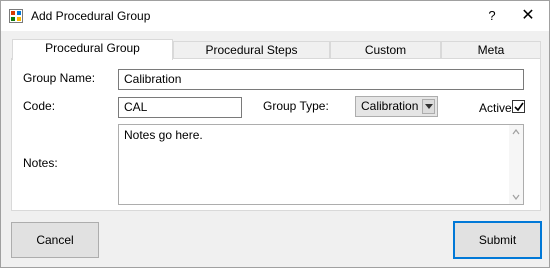  I want to click on group-name-input: Calibration, so click(321, 79).